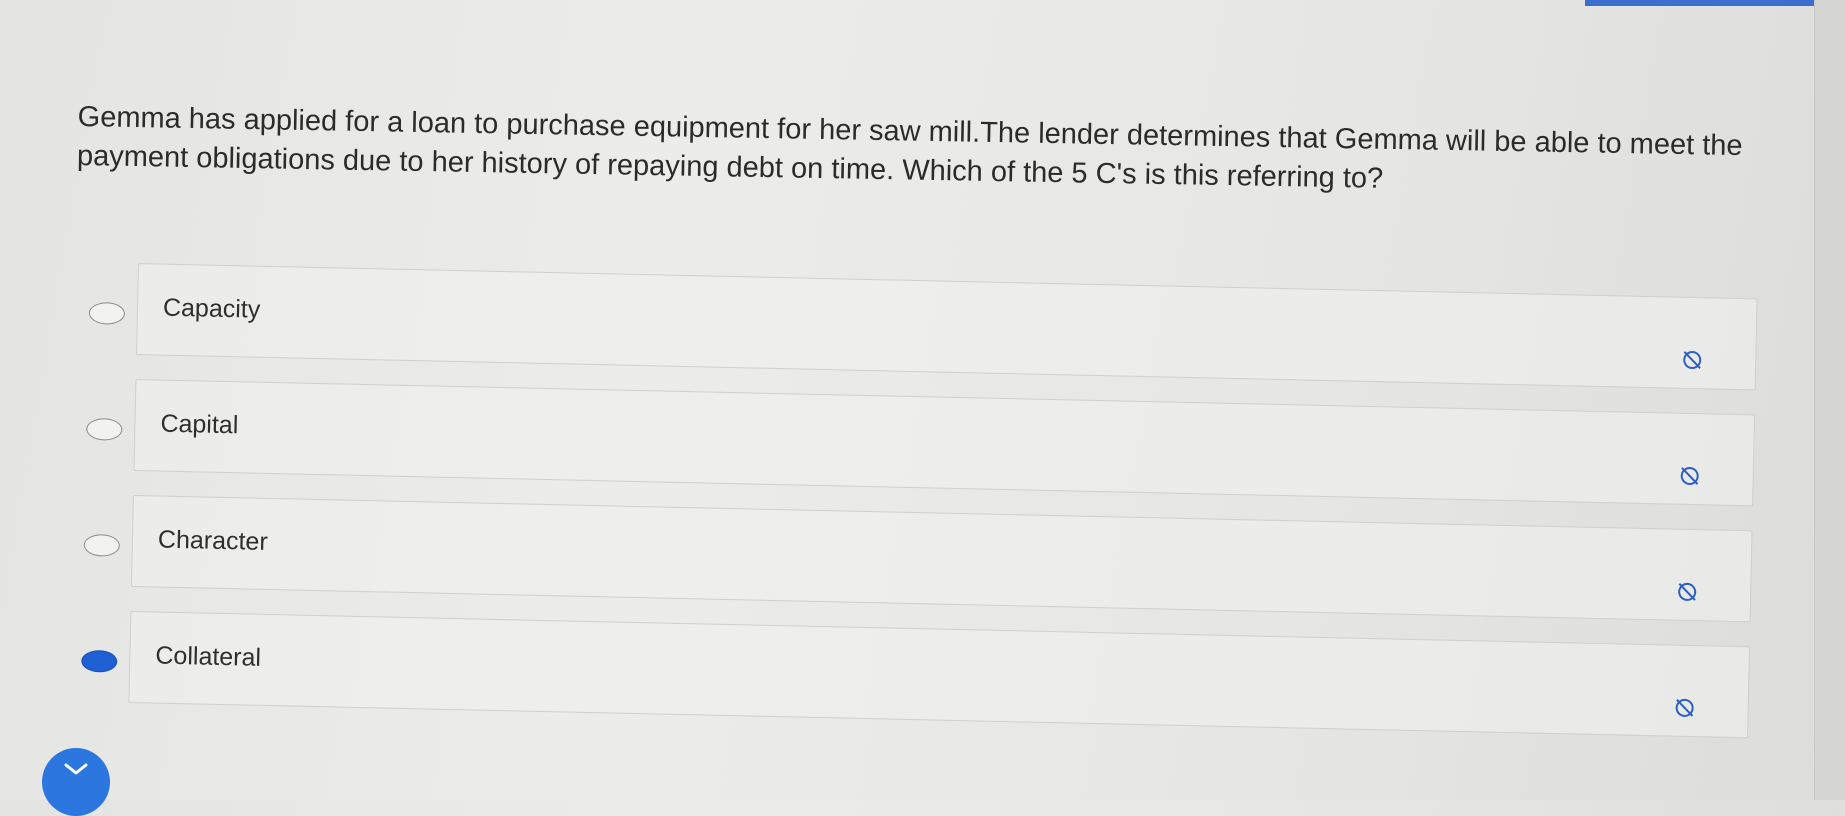  I want to click on option-capital: Capital, so click(931, 442).